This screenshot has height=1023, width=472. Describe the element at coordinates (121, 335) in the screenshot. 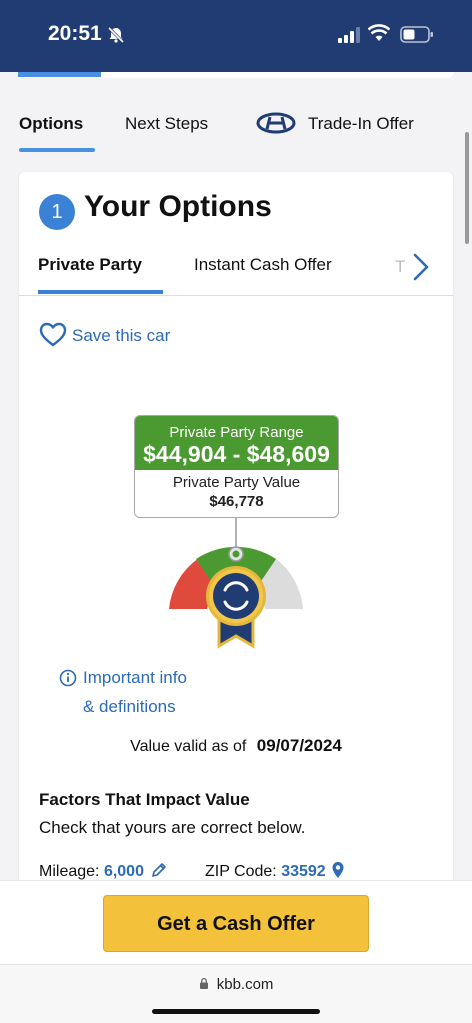

I see `save-car-label: Save this car` at that location.